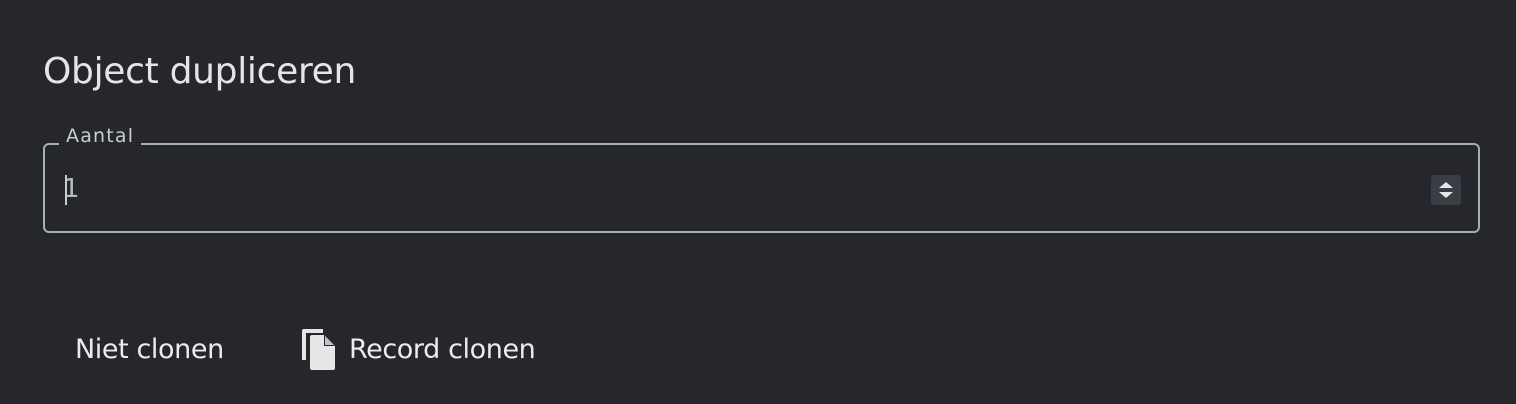 The width and height of the screenshot is (1516, 404). Describe the element at coordinates (200, 71) in the screenshot. I see `dialog-title: Object dupliceren` at that location.